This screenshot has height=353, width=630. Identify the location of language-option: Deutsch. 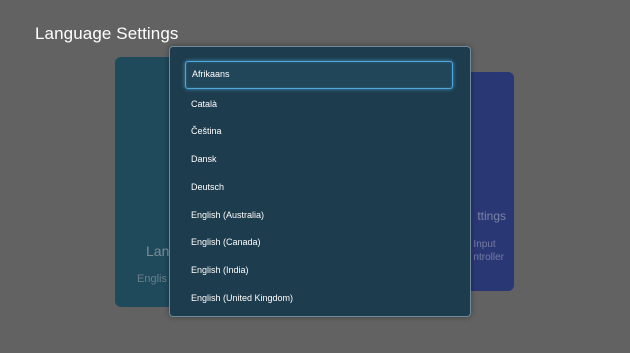
(319, 187).